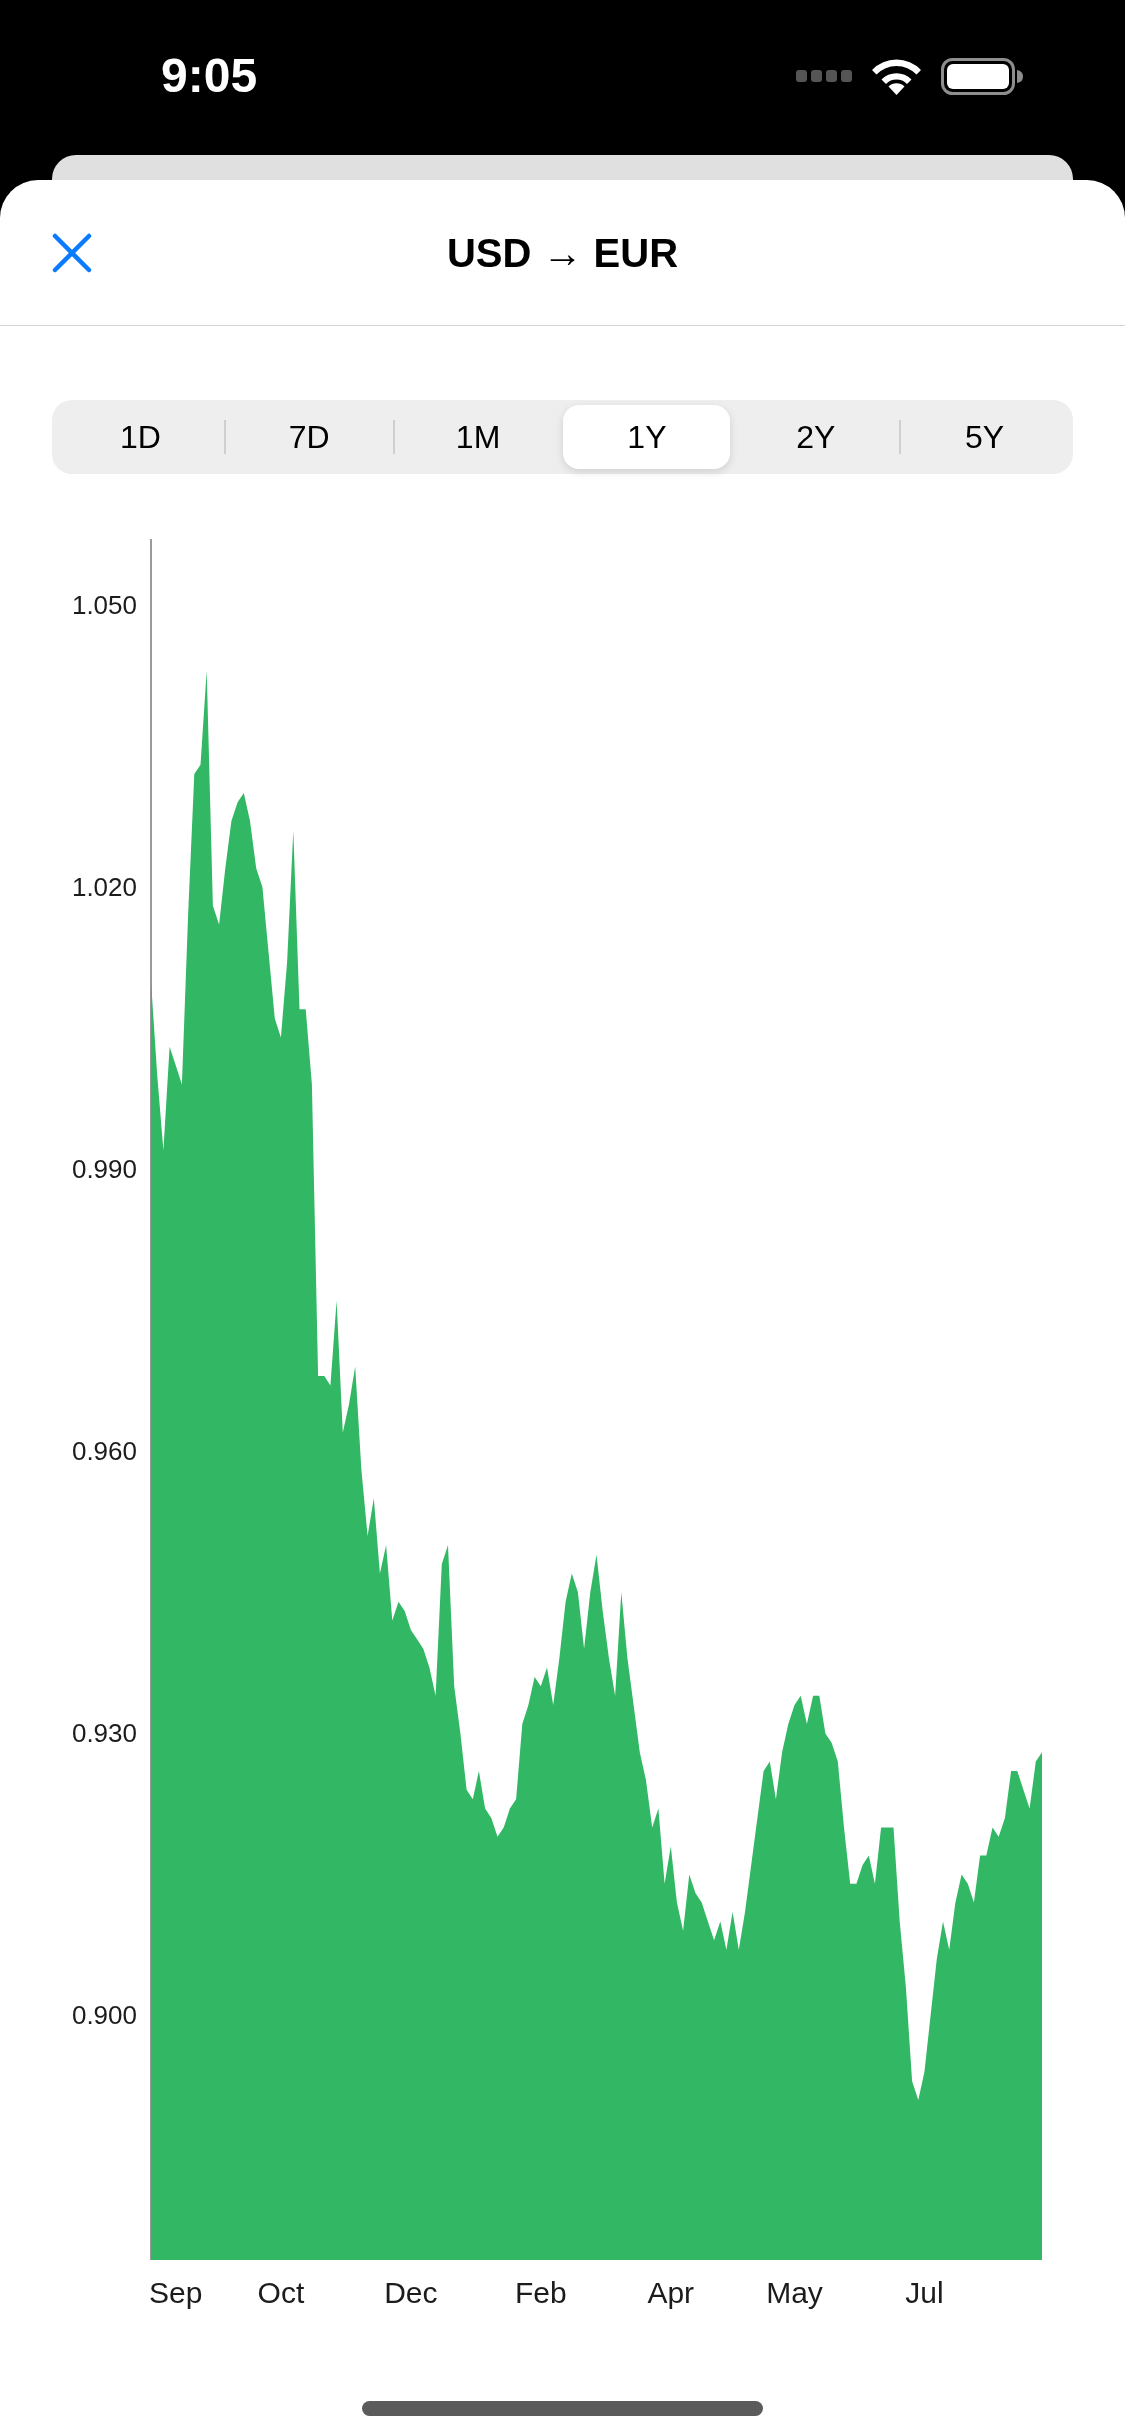  What do you see at coordinates (896, 76) in the screenshot?
I see `wifi-icon` at bounding box center [896, 76].